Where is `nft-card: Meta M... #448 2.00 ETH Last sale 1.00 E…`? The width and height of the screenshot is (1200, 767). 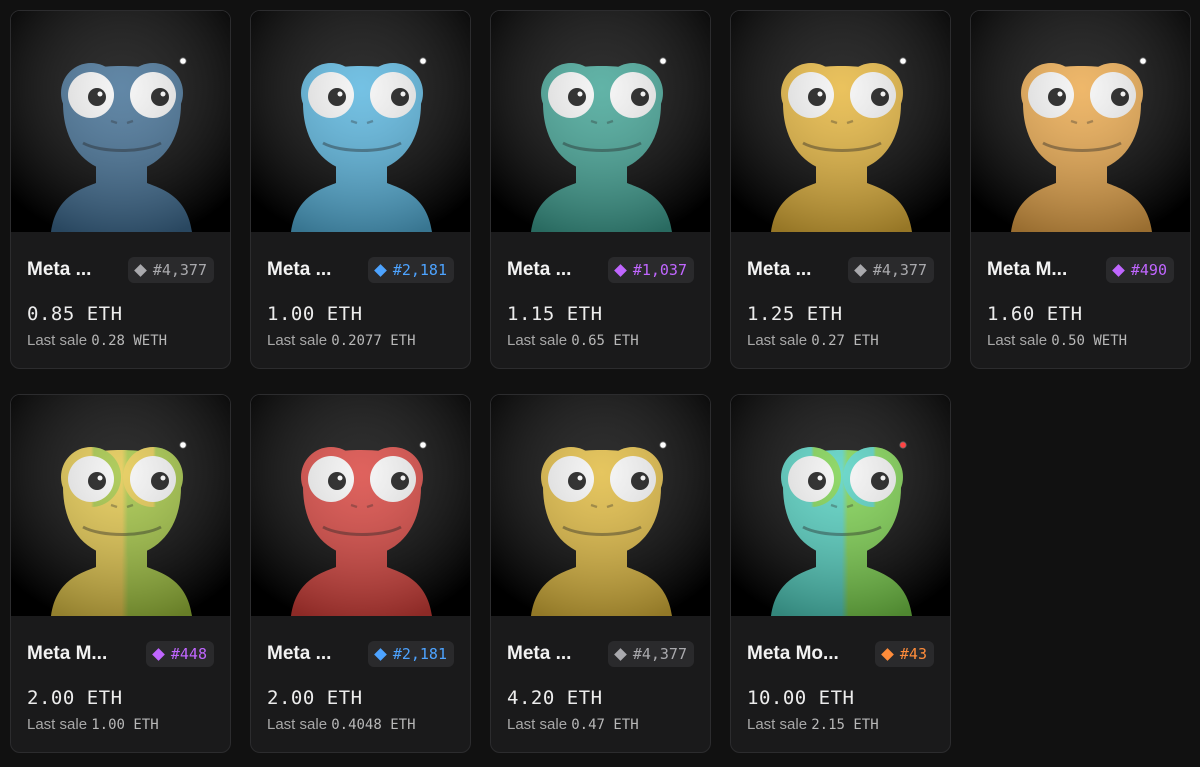 nft-card: Meta M... #448 2.00 ETH Last sale 1.00 E… is located at coordinates (120, 573).